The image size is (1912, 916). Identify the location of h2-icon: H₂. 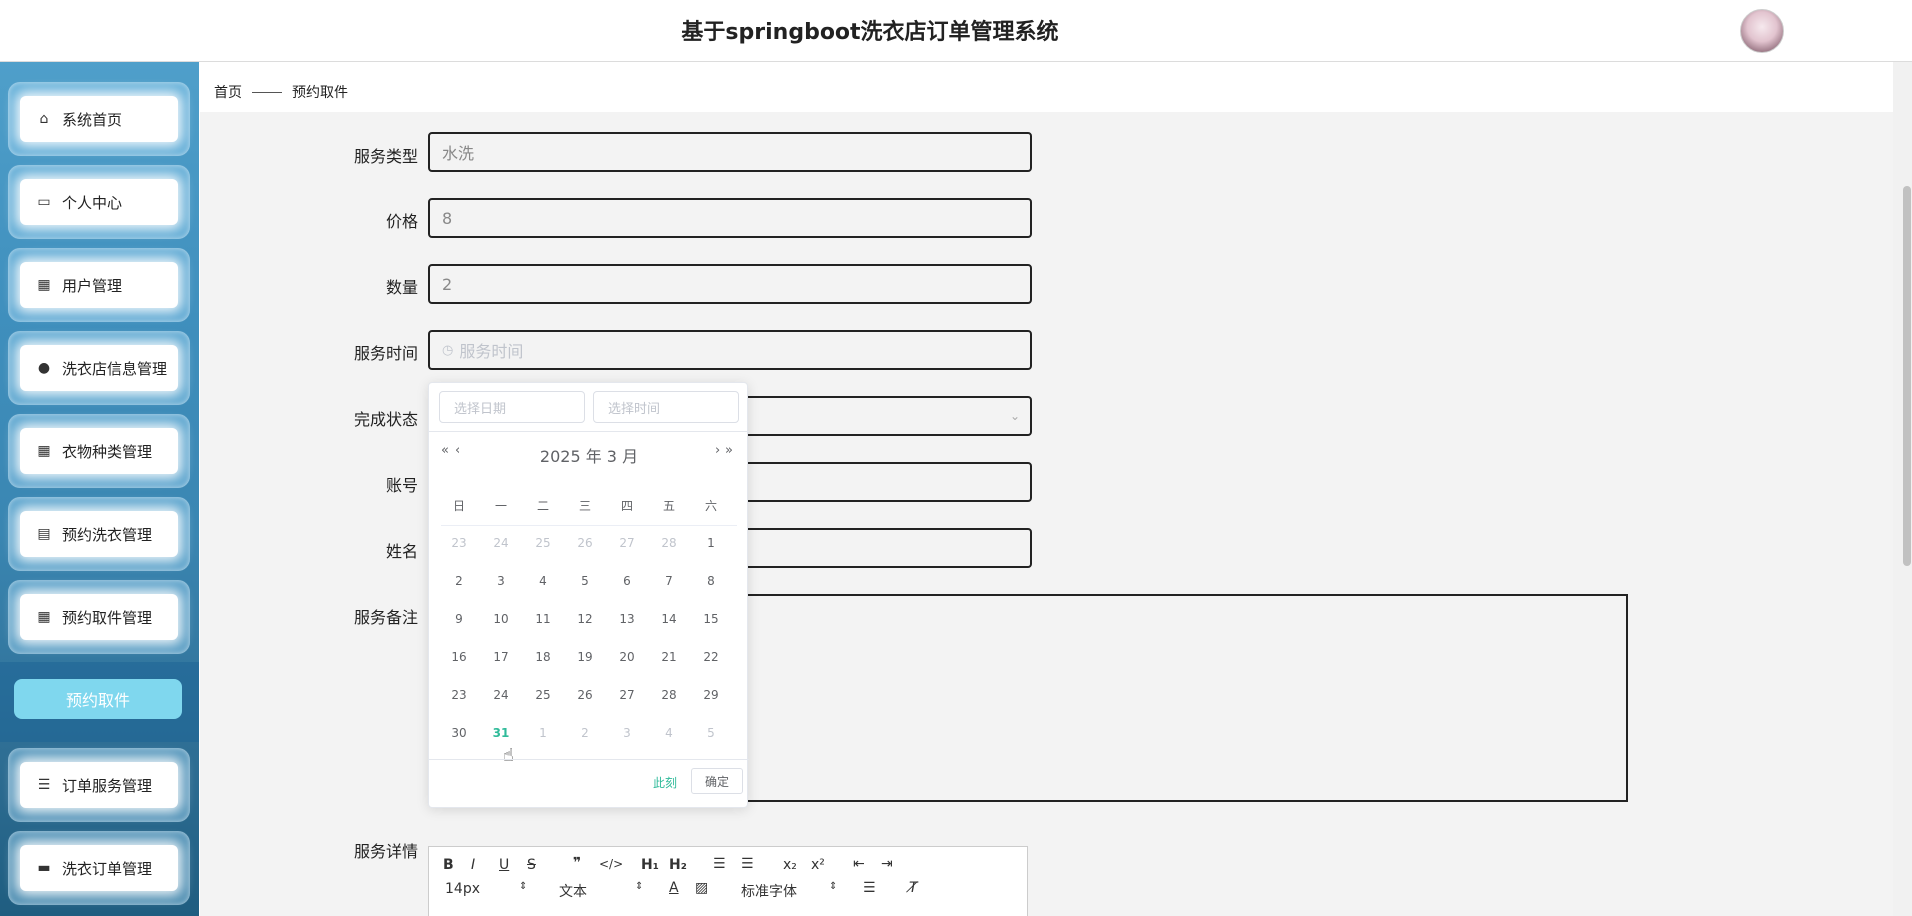
(678, 865).